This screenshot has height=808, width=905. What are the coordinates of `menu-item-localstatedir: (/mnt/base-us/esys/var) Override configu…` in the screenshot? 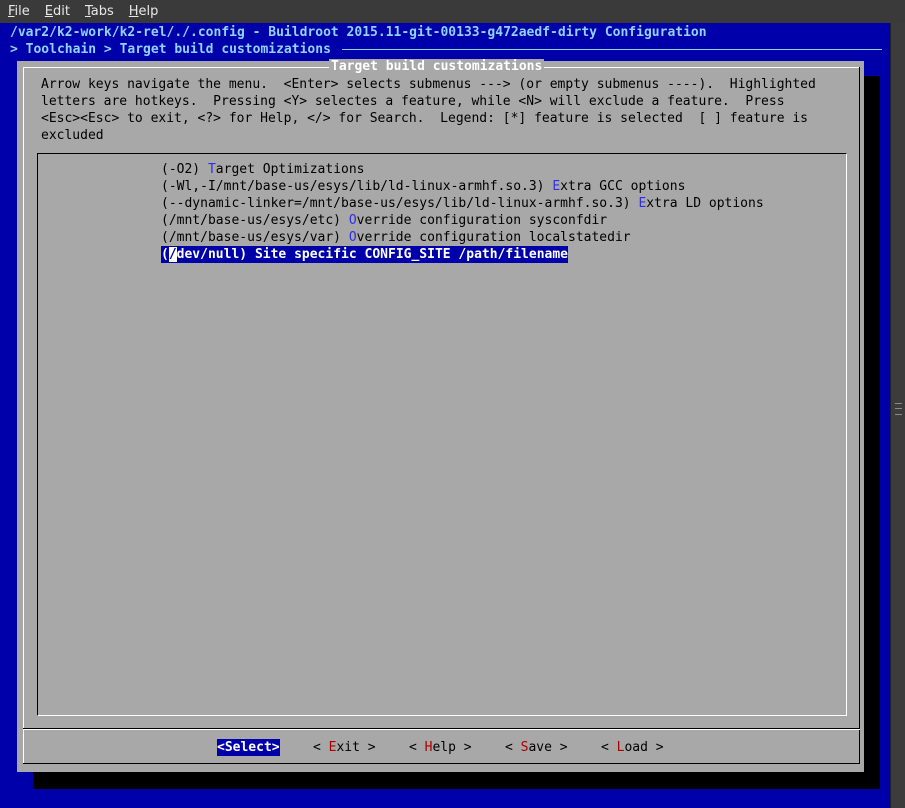 It's located at (396, 237).